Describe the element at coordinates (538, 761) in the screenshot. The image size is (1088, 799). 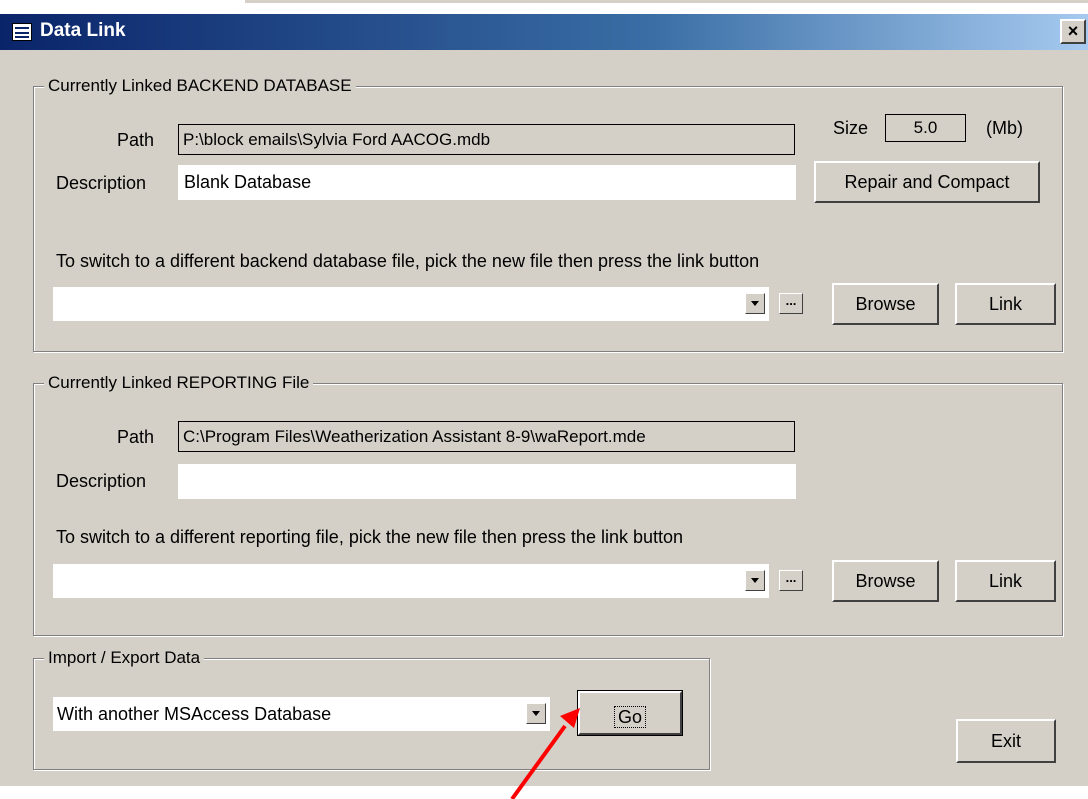
I see `arrow-shaft` at that location.